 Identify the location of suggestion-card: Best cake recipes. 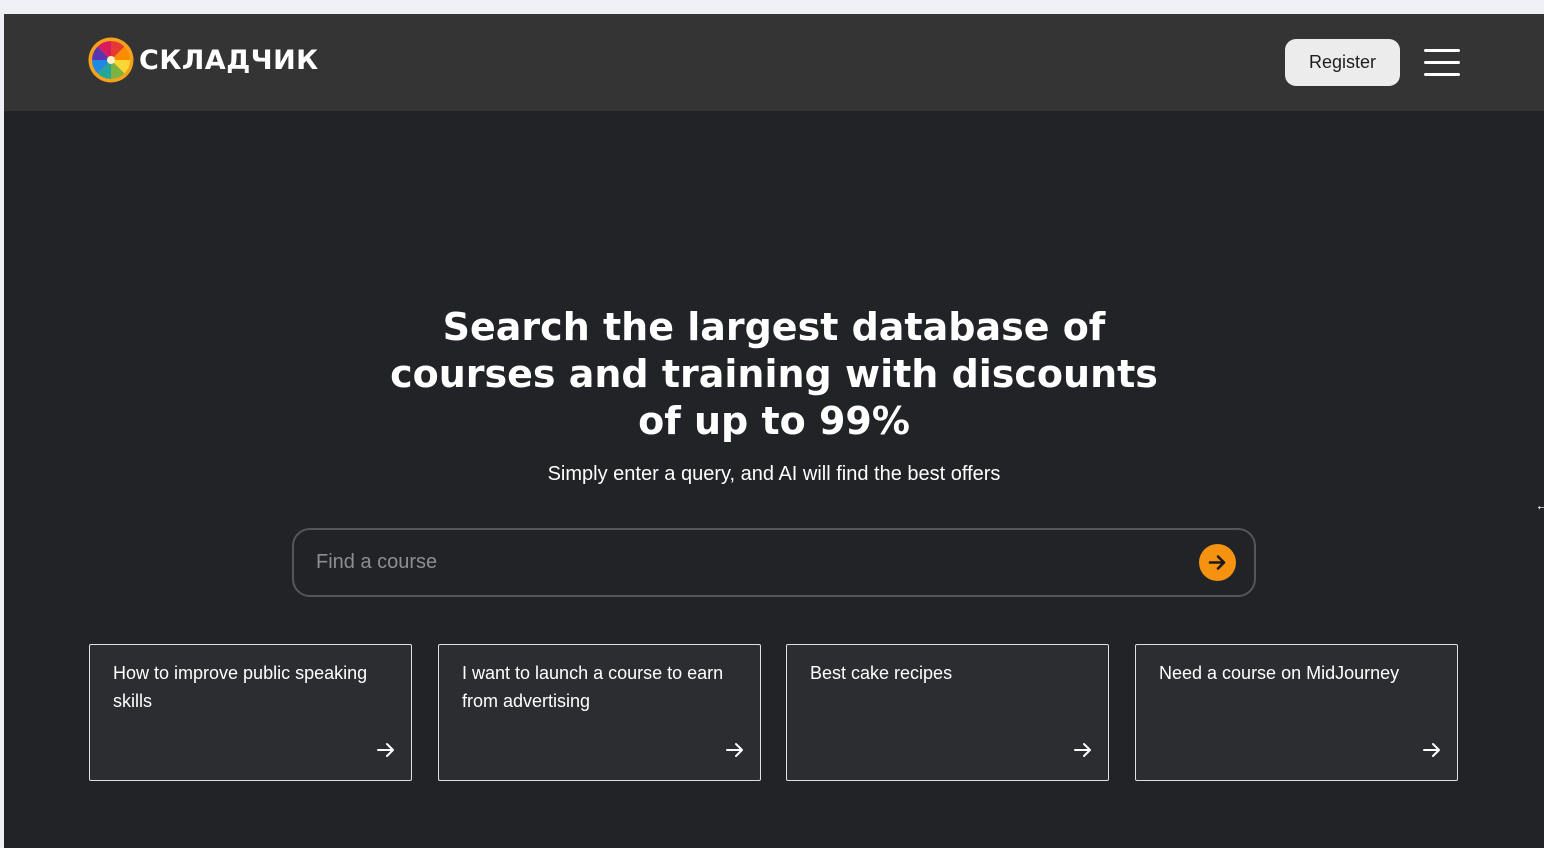
(947, 712).